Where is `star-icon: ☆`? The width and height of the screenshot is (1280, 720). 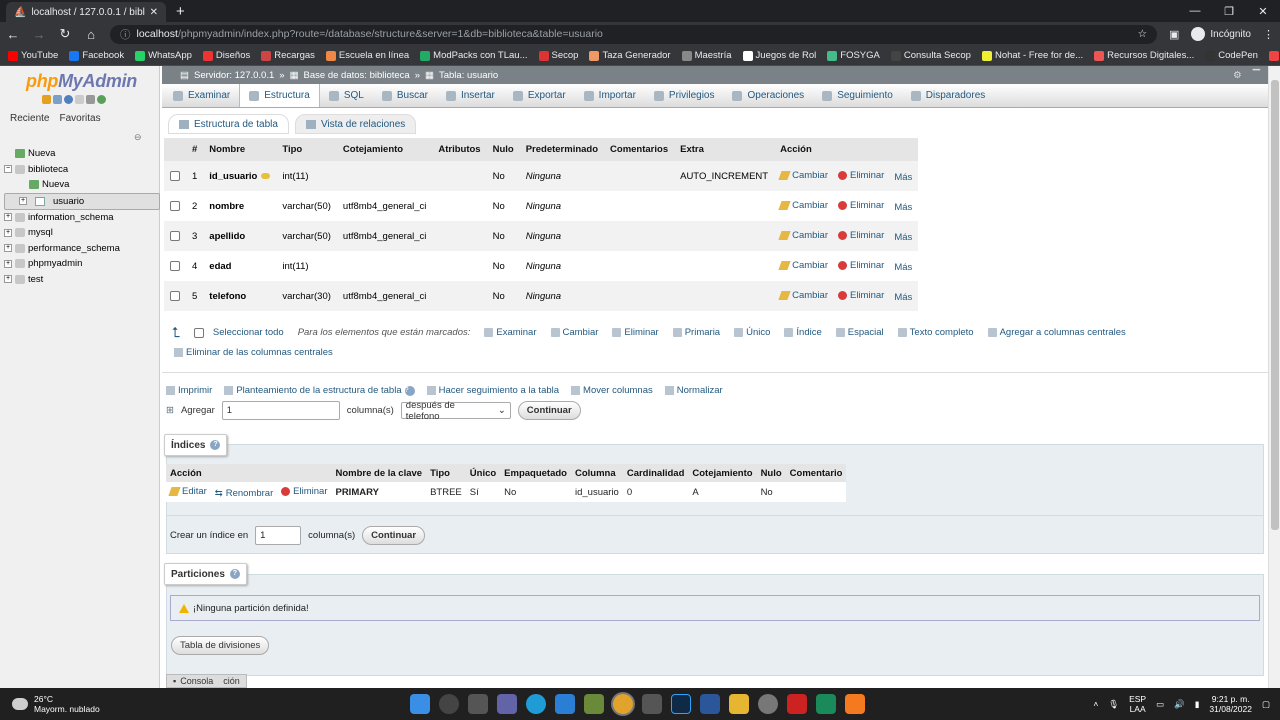
star-icon: ☆ is located at coordinates (1142, 34).